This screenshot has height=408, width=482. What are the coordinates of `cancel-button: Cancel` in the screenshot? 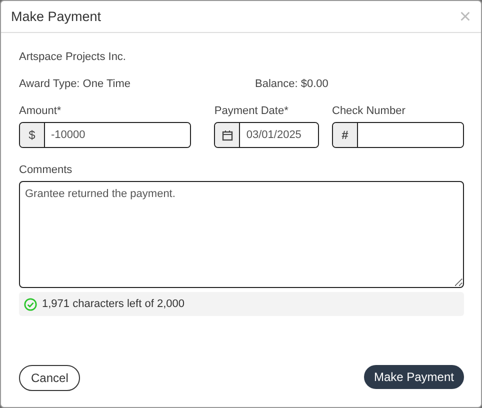 It's located at (49, 378).